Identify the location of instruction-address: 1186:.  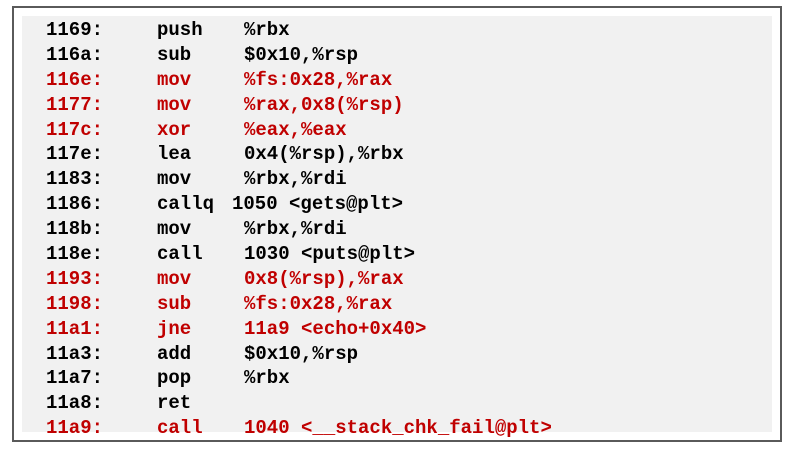
(75, 204).